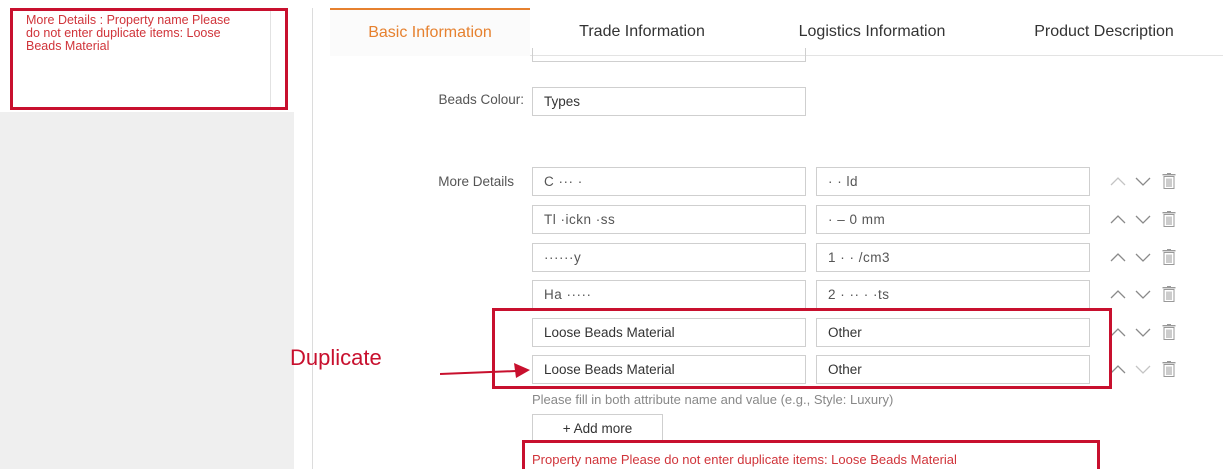 This screenshot has width=1223, height=469. What do you see at coordinates (481, 99) in the screenshot?
I see `beads-colour-label: Beads Colour:` at bounding box center [481, 99].